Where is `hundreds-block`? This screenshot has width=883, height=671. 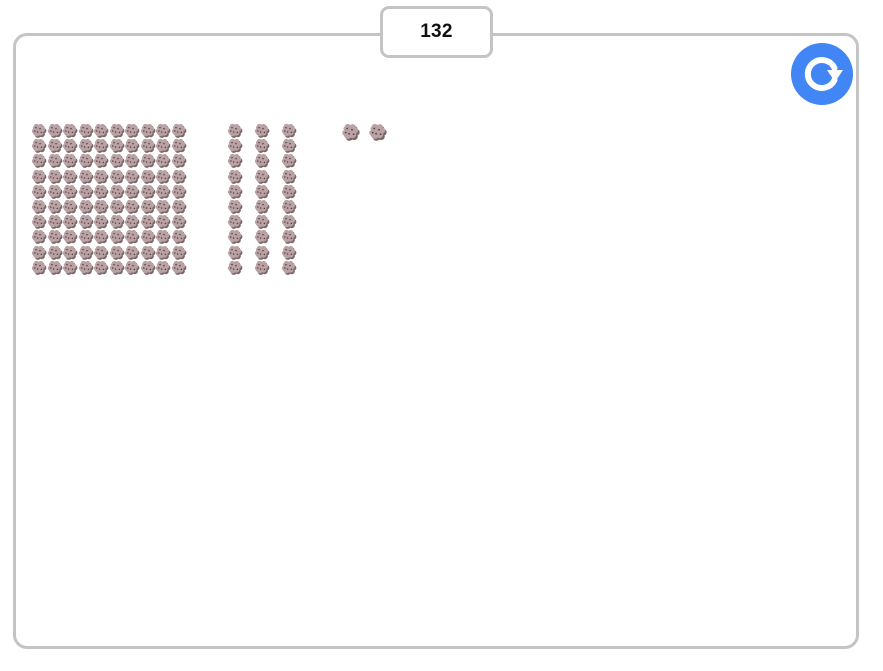
hundreds-block is located at coordinates (109, 199).